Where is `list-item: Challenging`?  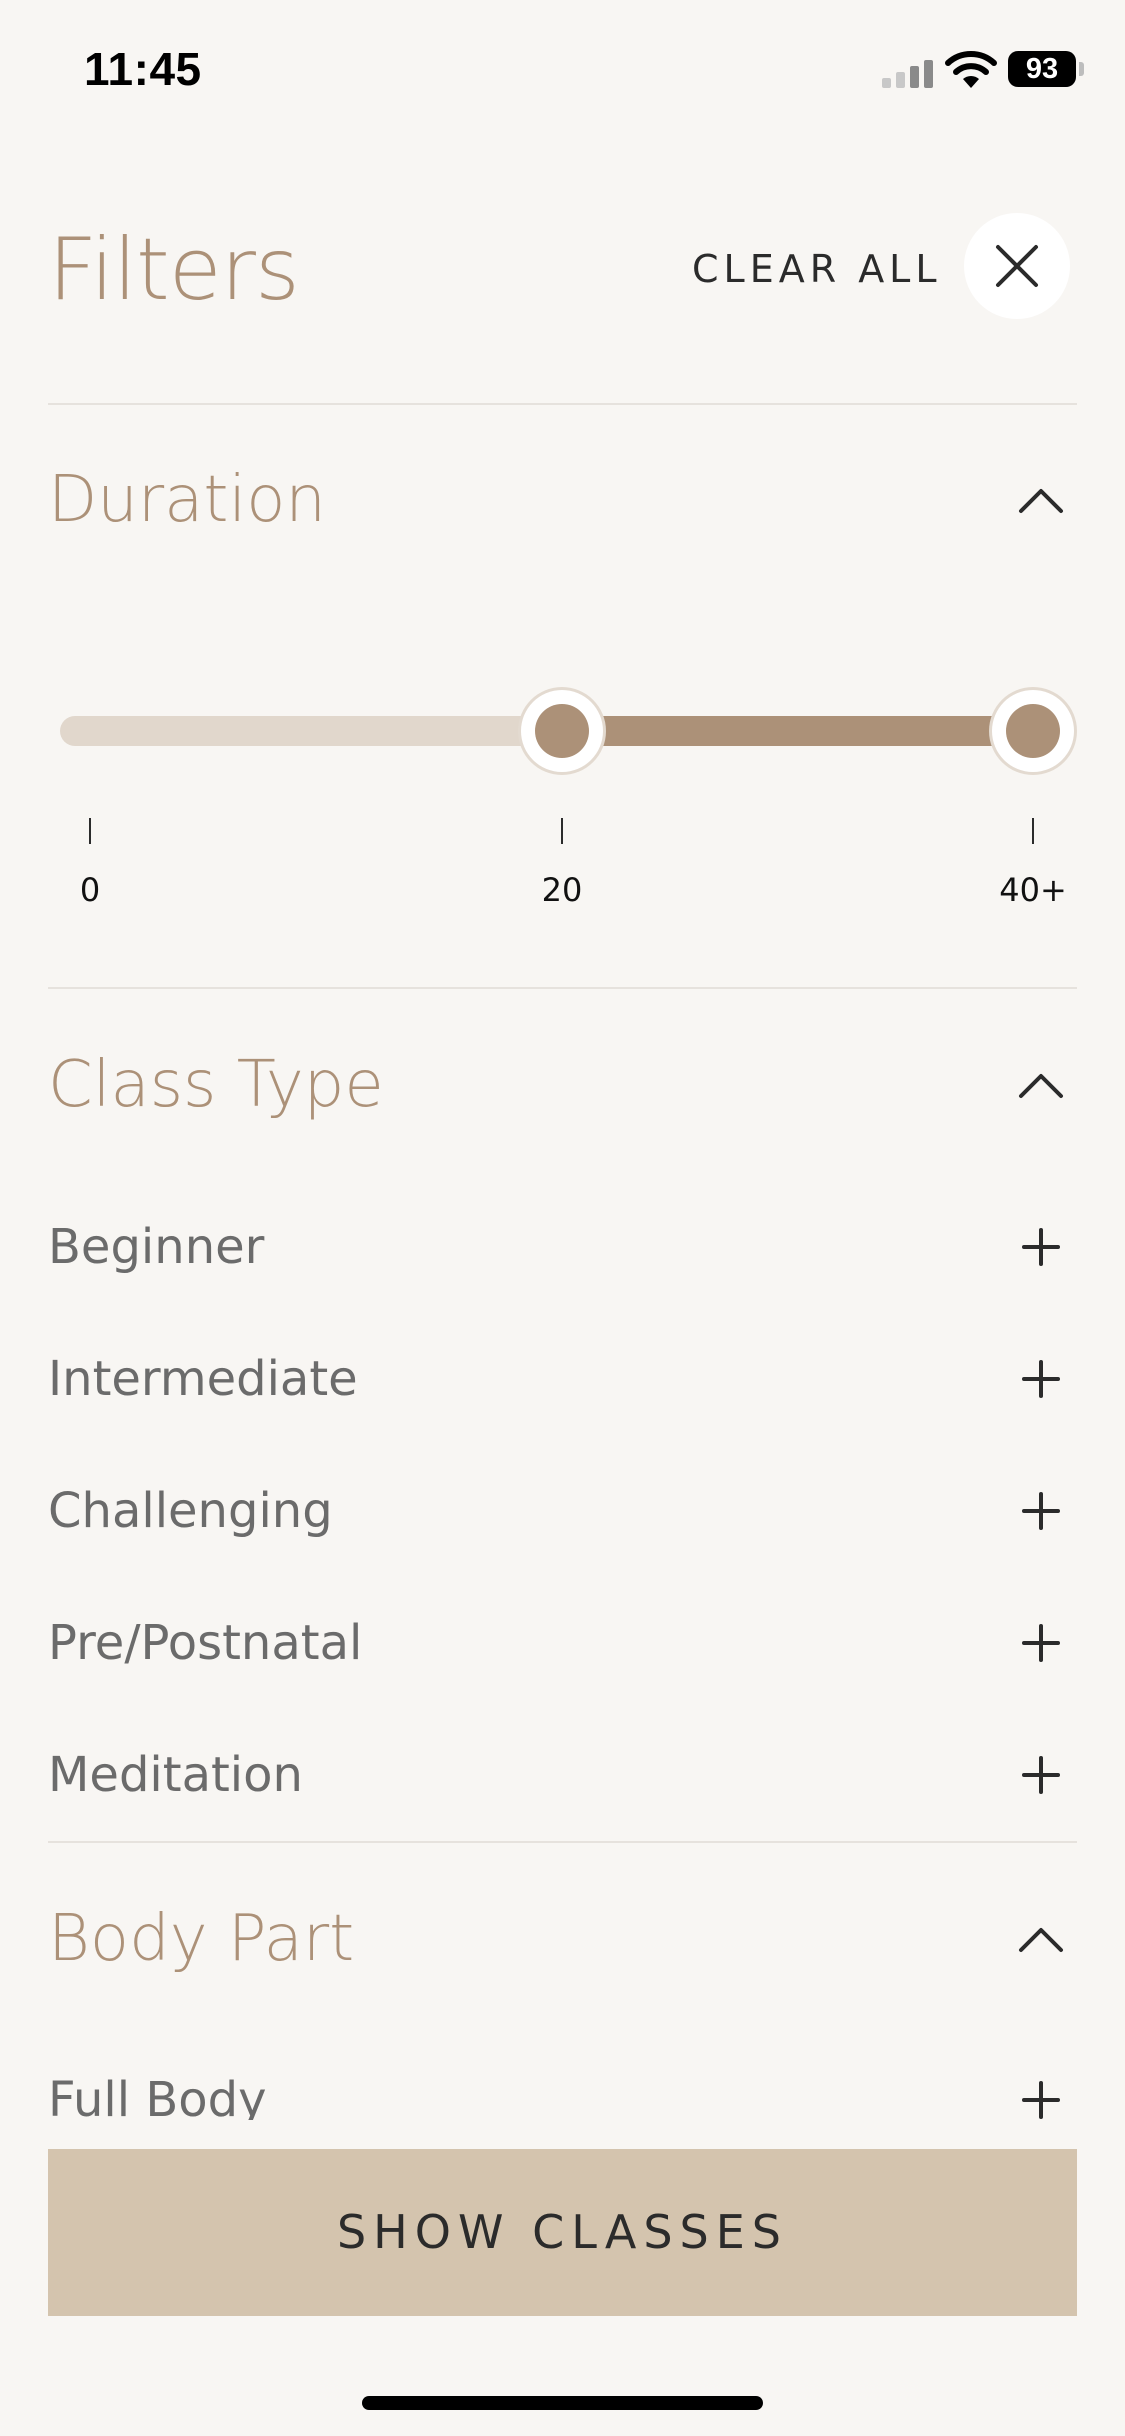 list-item: Challenging is located at coordinates (562, 1511).